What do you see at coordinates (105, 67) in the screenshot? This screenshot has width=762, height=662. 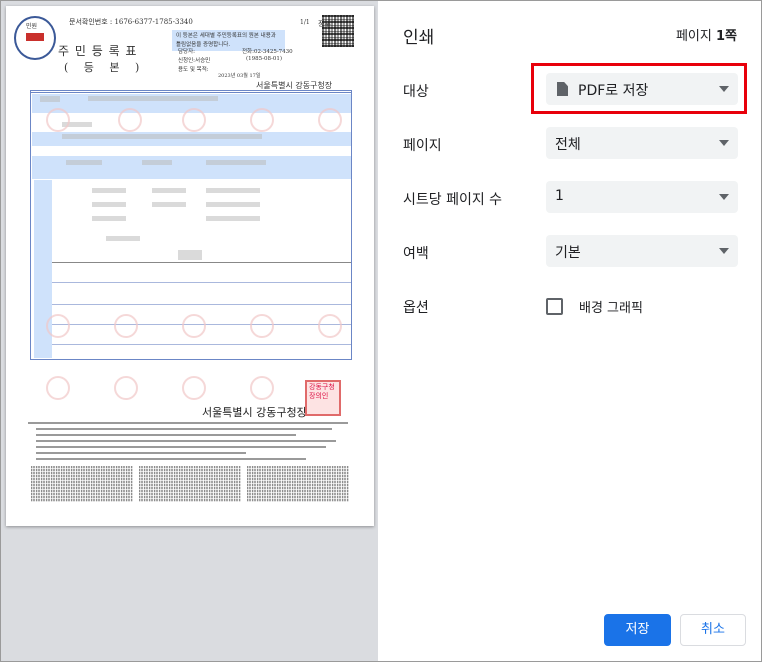 I see `doc-subtitle: ( 등 본 )` at bounding box center [105, 67].